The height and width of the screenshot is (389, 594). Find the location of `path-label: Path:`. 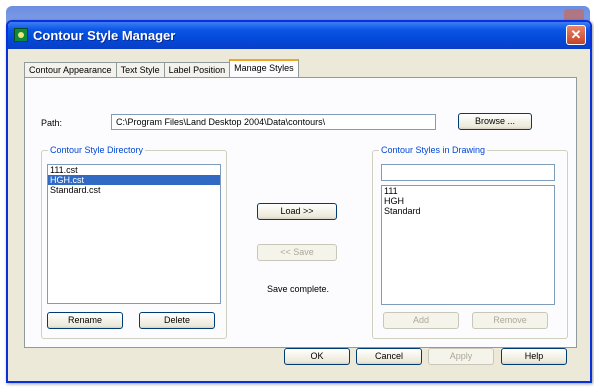

path-label: Path: is located at coordinates (52, 123).